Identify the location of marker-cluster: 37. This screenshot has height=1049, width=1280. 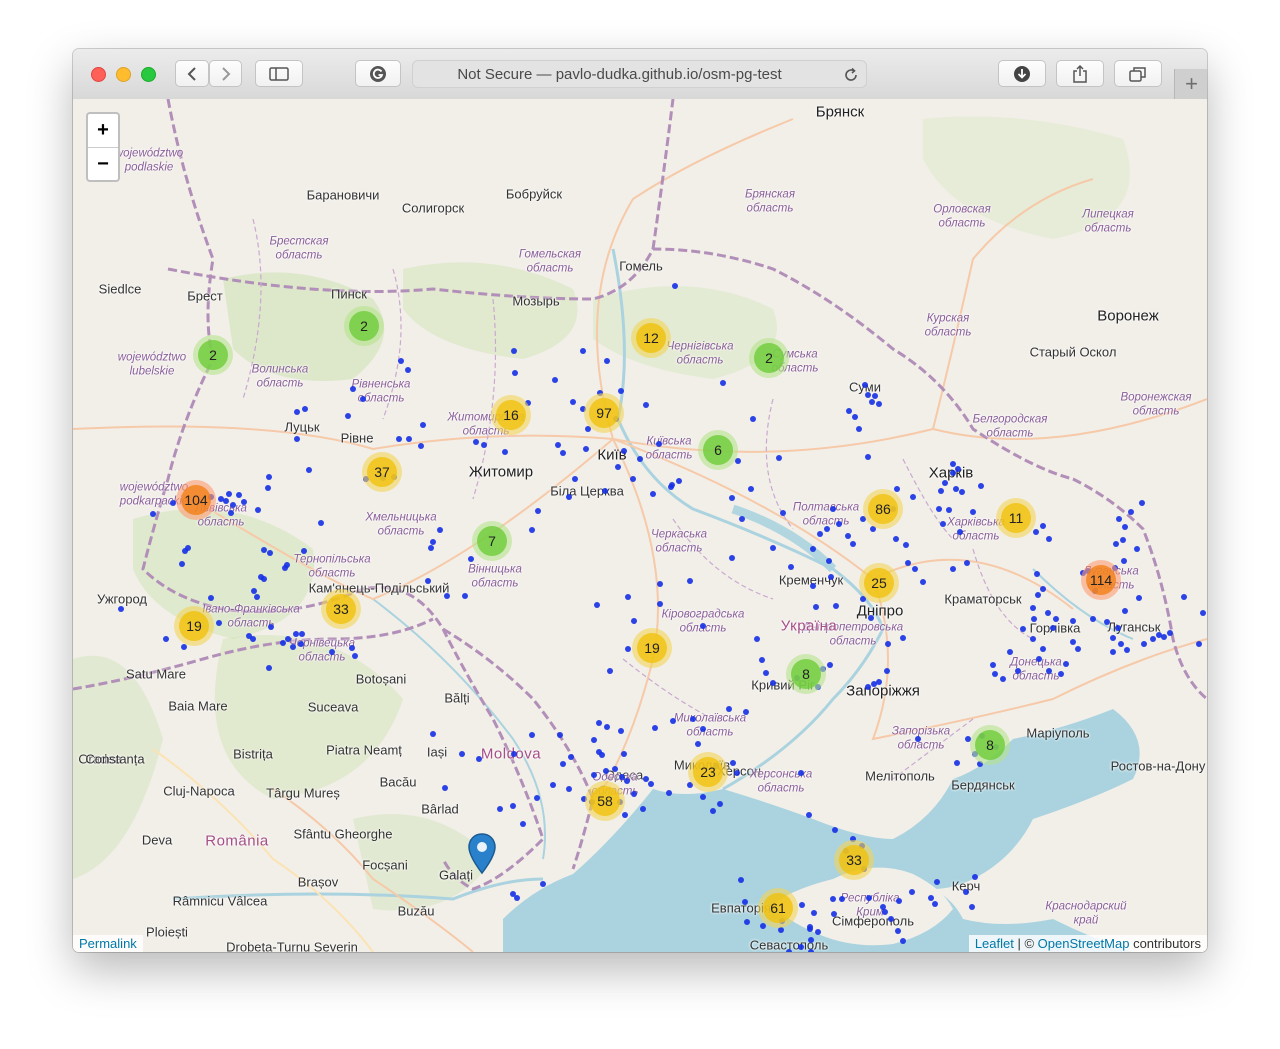
(382, 472).